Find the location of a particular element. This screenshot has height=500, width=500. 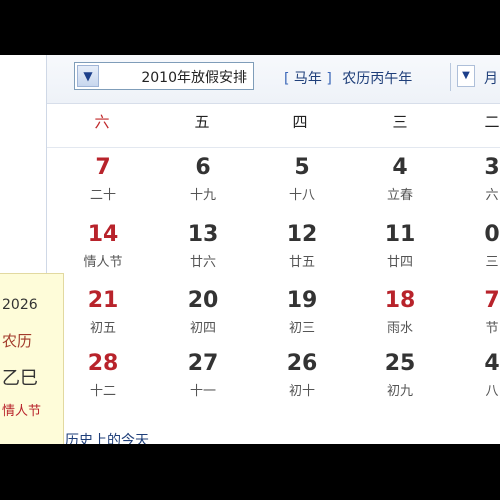

calendar-day-cell: 13 廿六 is located at coordinates (203, 249).